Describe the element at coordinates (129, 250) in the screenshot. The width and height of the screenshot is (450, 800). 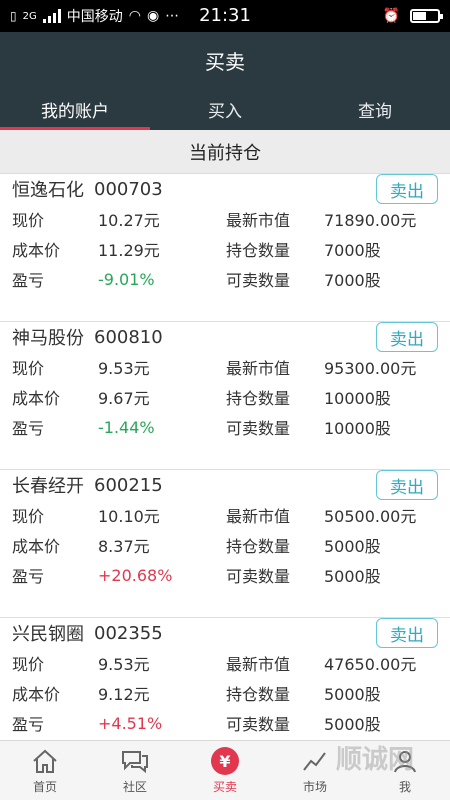
I see `cost-value: 11.29元` at that location.